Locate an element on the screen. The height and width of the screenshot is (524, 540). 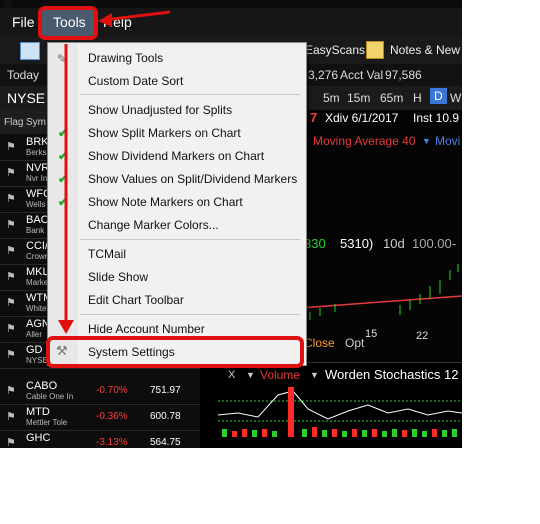
arrow-head-tools is located at coordinates (105, 20).